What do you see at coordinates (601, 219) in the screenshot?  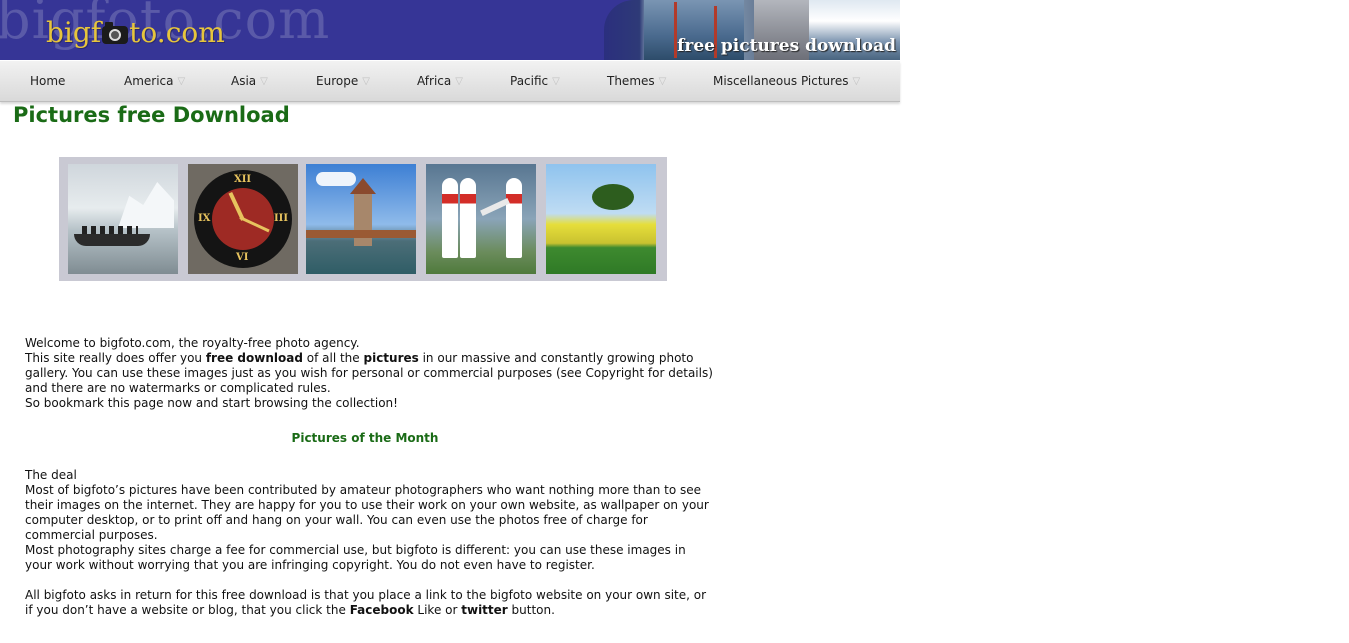 I see `gallery-thumbnail-tree` at bounding box center [601, 219].